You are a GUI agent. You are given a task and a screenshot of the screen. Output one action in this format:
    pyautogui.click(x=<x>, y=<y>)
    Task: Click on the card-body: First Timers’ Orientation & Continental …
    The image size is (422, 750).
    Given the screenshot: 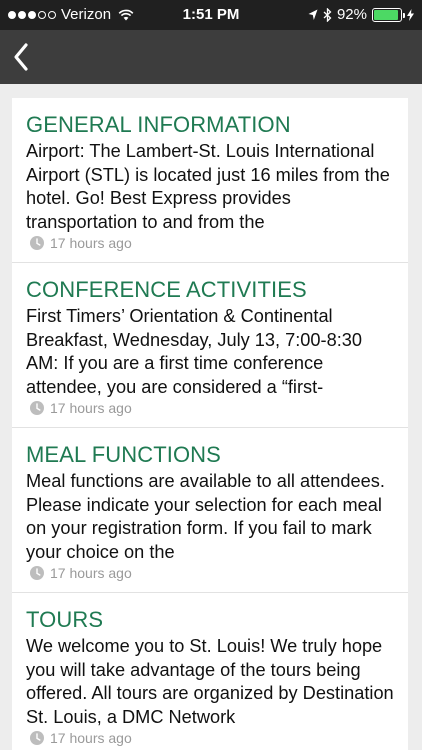 What is the action you would take?
    pyautogui.click(x=194, y=351)
    